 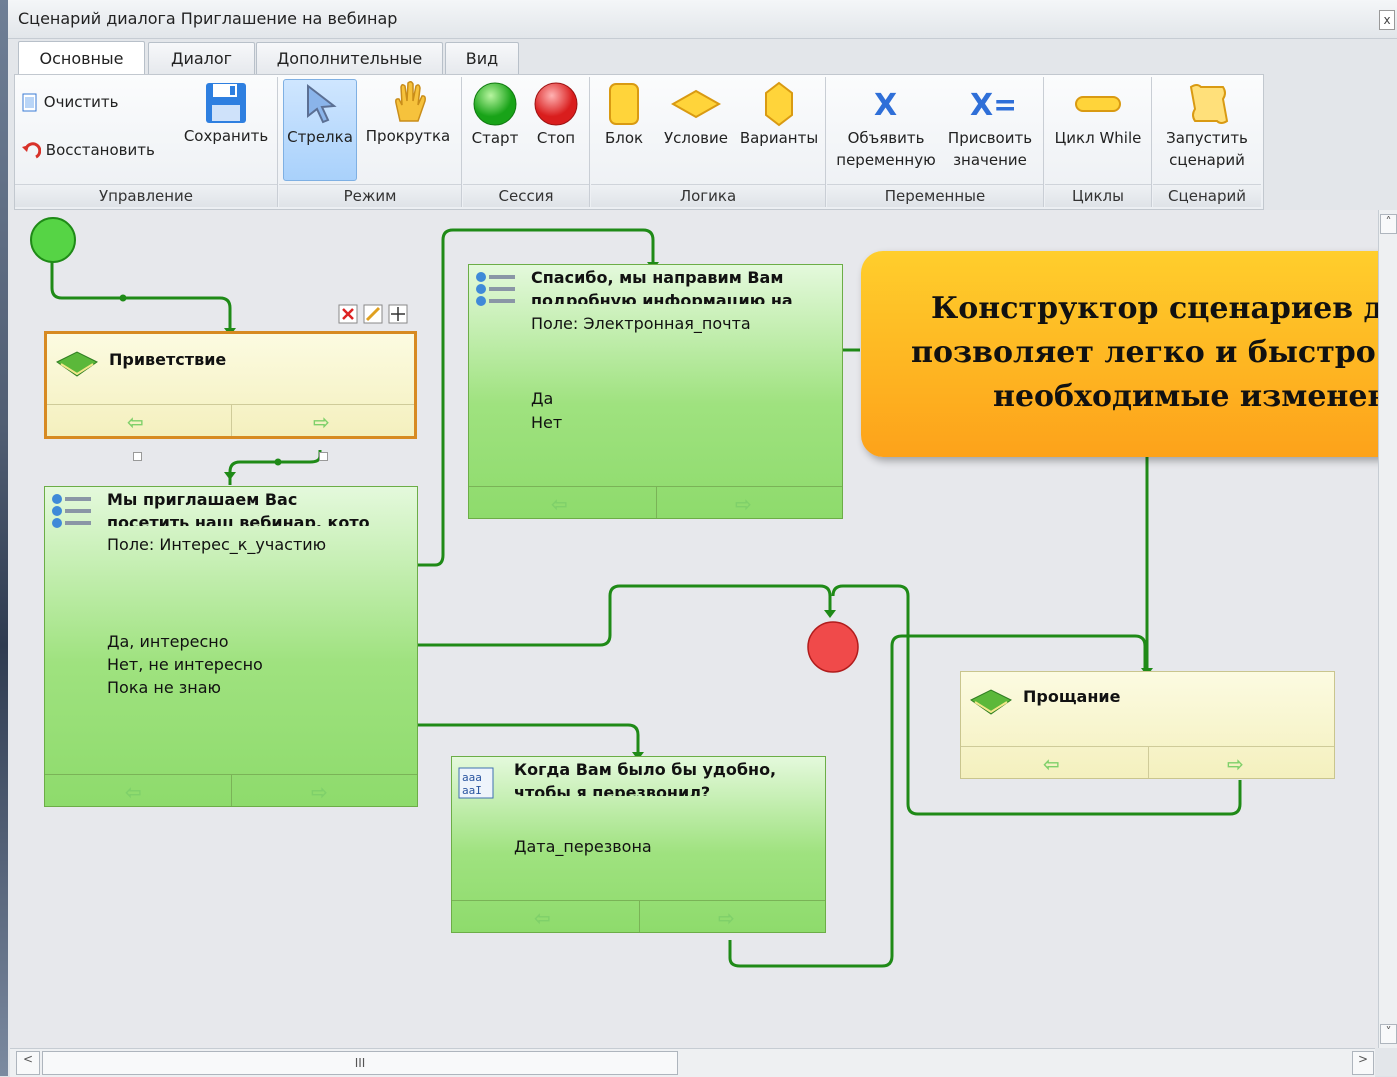 I want to click on group-session: Старт Стоп Сессия, so click(x=526, y=142).